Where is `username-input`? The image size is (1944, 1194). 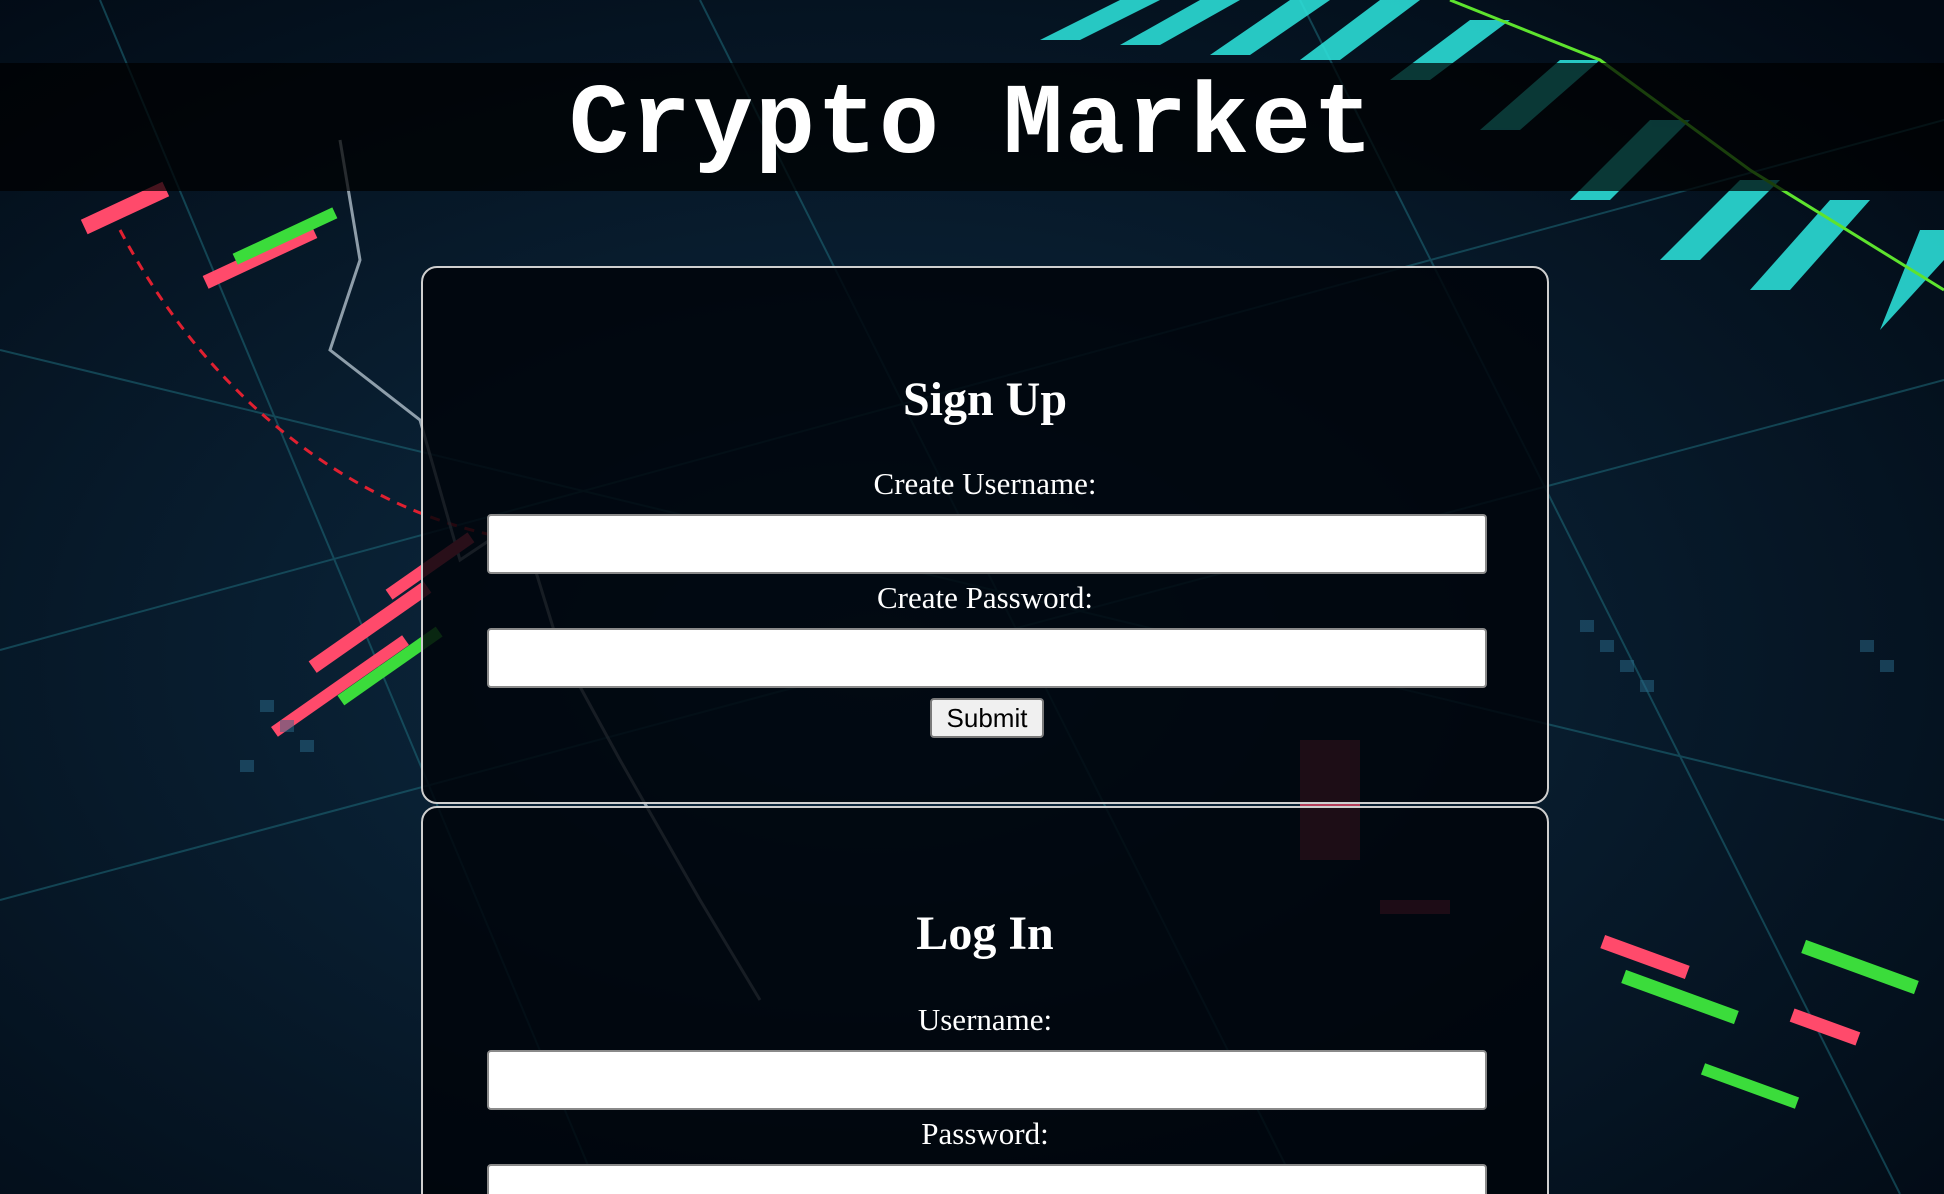 username-input is located at coordinates (987, 1080).